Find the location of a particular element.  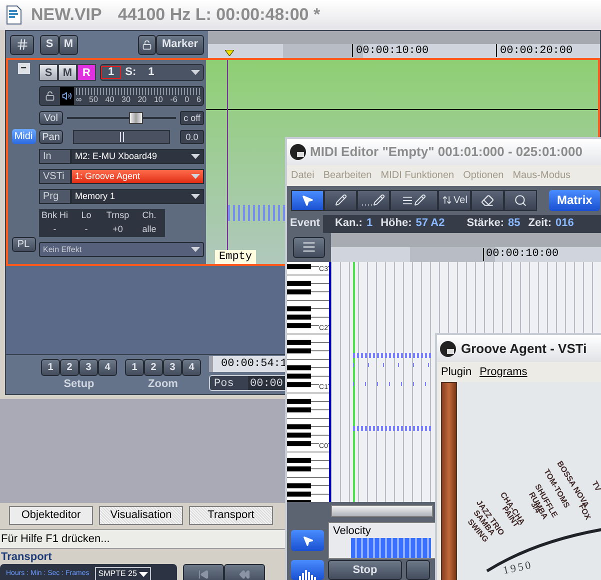

stop-button: Stop is located at coordinates (365, 570).